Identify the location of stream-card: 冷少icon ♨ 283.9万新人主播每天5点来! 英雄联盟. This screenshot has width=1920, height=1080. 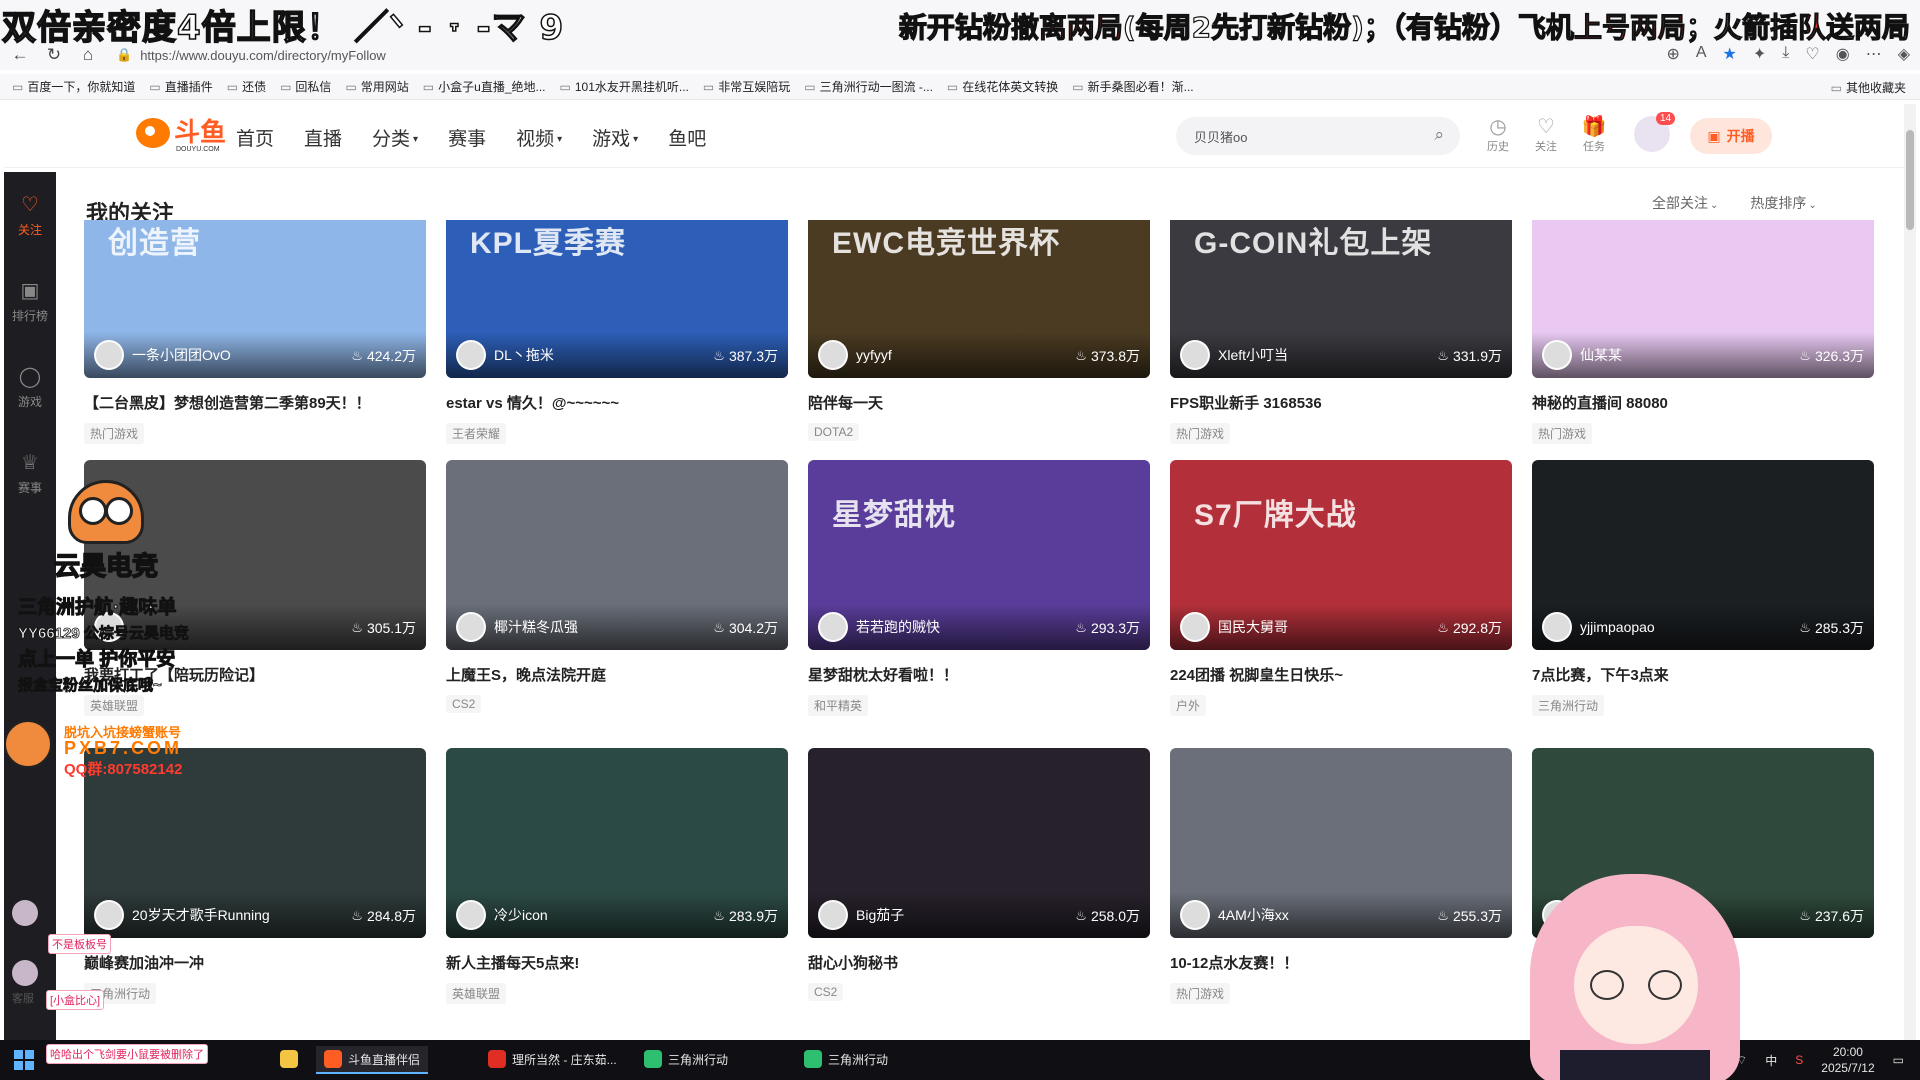
(617, 876).